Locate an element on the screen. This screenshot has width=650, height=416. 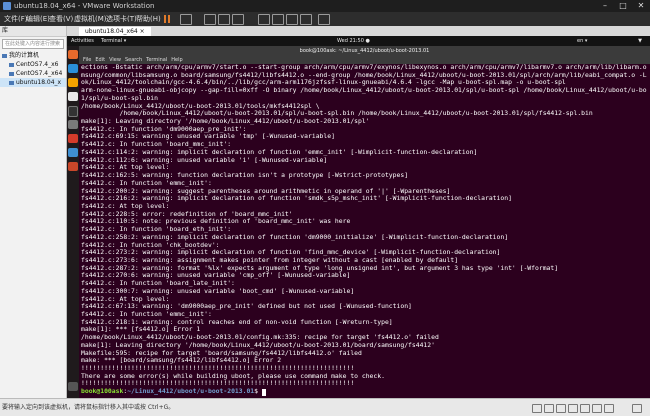
terminal-menu-search: Search is located at coordinates (133, 60).